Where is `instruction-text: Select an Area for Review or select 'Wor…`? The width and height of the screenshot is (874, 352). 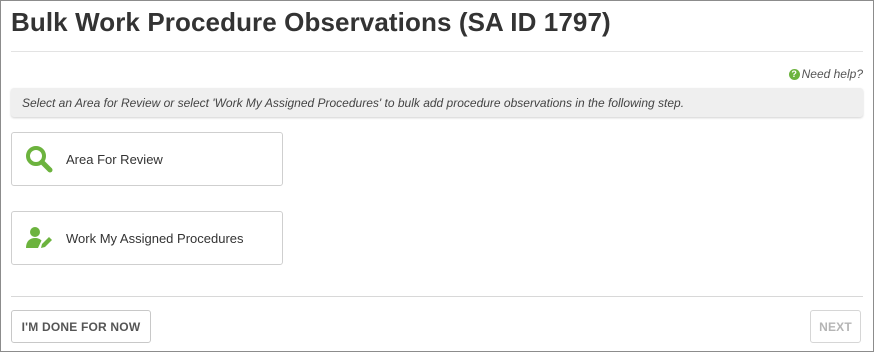 instruction-text: Select an Area for Review or select 'Wor… is located at coordinates (353, 102).